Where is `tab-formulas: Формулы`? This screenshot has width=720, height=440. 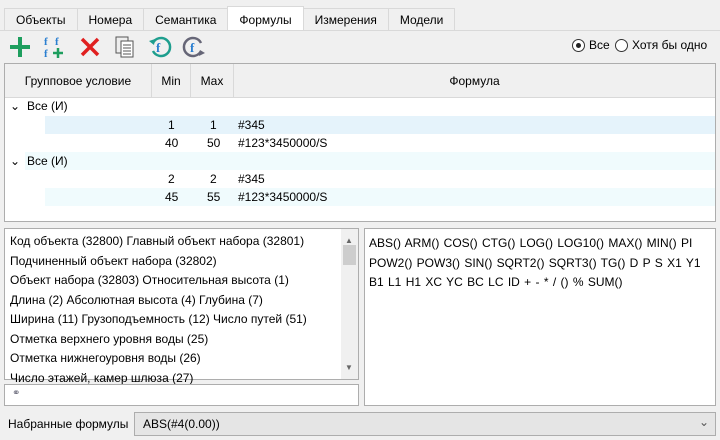
tab-formulas: Формулы is located at coordinates (265, 18).